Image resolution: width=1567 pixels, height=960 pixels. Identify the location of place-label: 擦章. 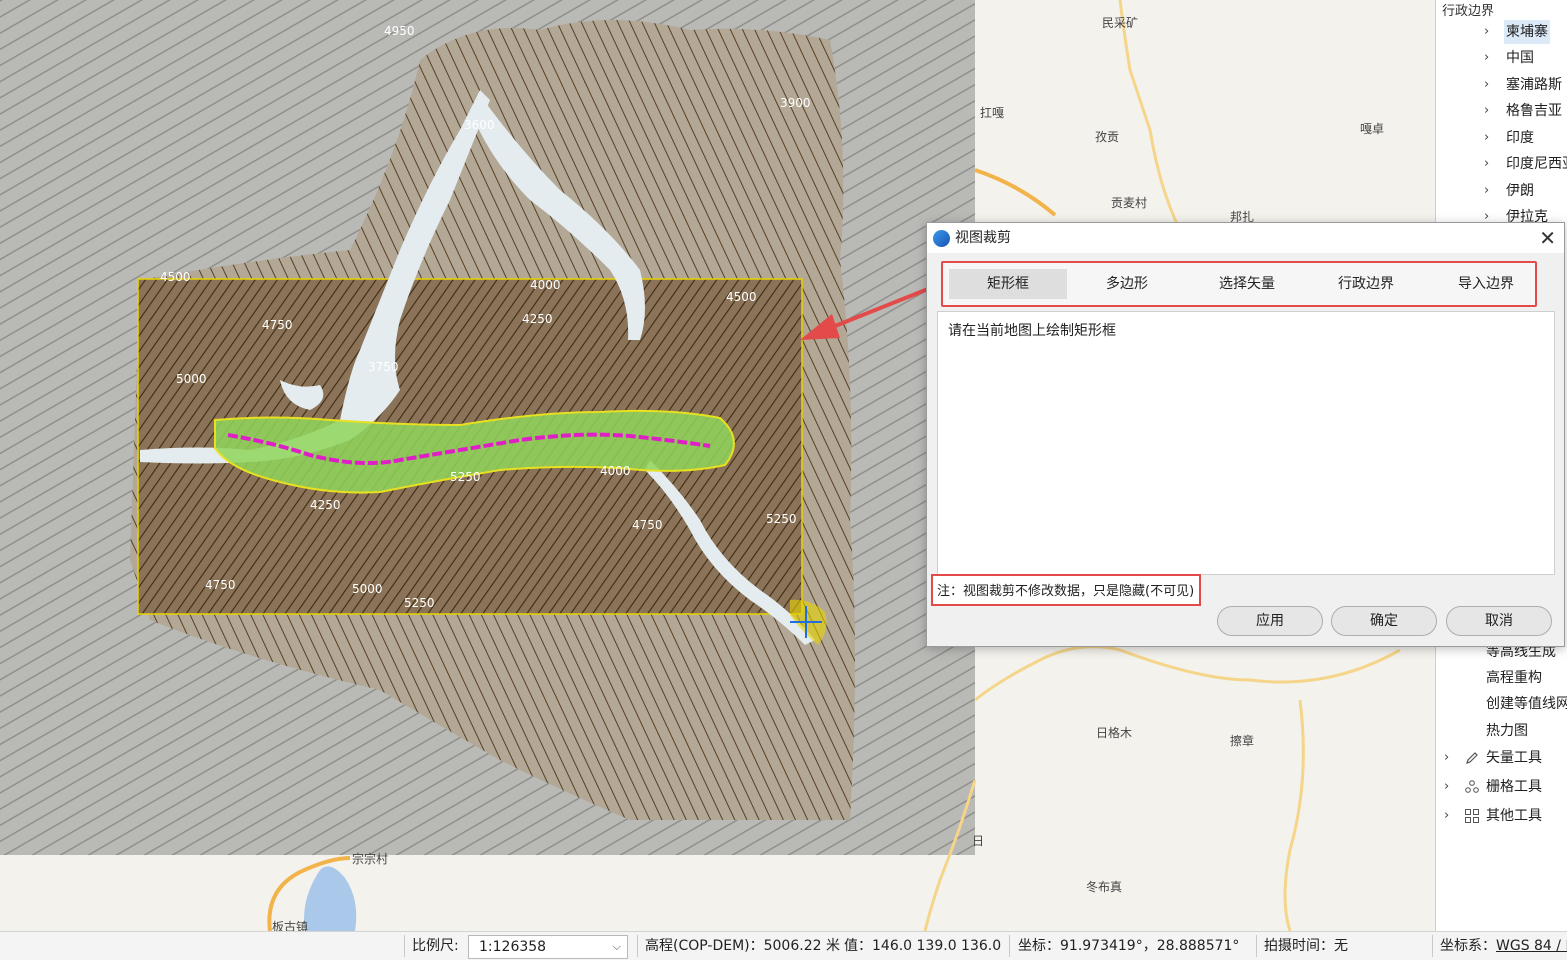
(1242, 741).